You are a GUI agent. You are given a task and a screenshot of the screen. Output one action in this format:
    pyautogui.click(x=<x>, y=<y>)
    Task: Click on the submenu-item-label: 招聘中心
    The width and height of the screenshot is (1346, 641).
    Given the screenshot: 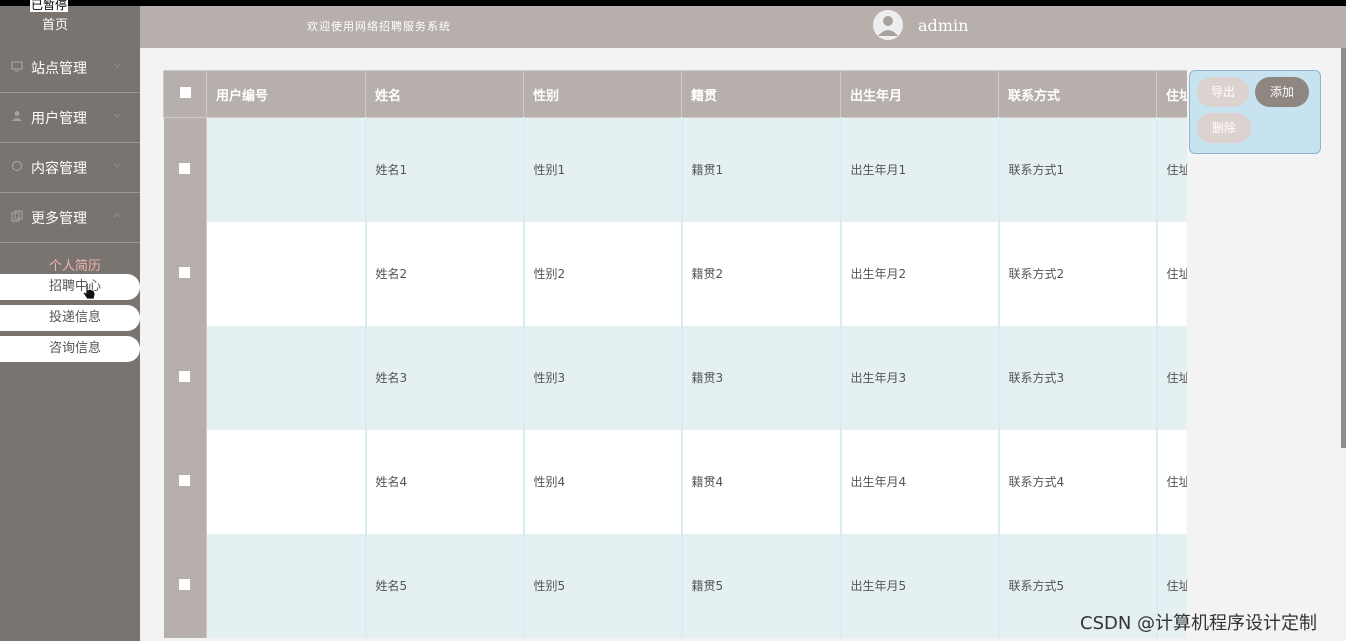 What is the action you would take?
    pyautogui.click(x=74, y=286)
    